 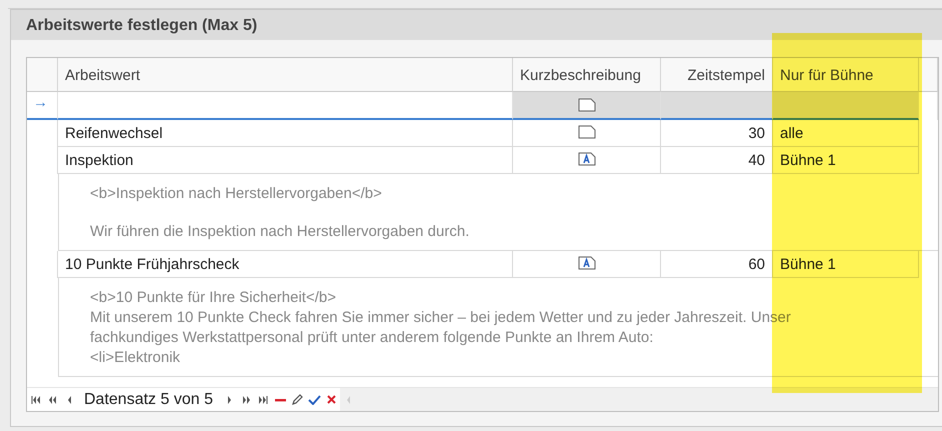 What do you see at coordinates (35, 400) in the screenshot?
I see `first-record-icon` at bounding box center [35, 400].